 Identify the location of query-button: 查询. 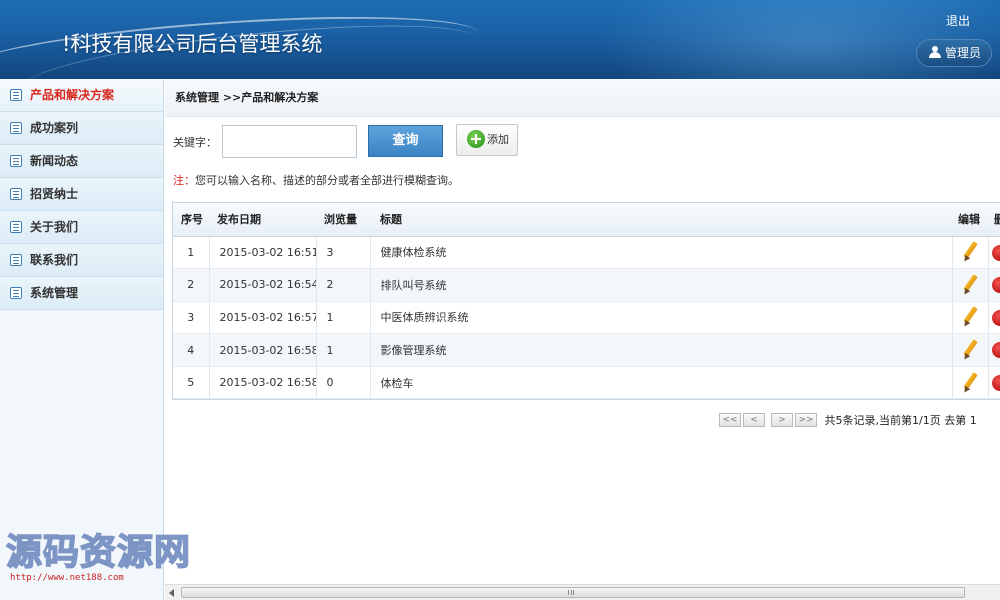
(405, 141).